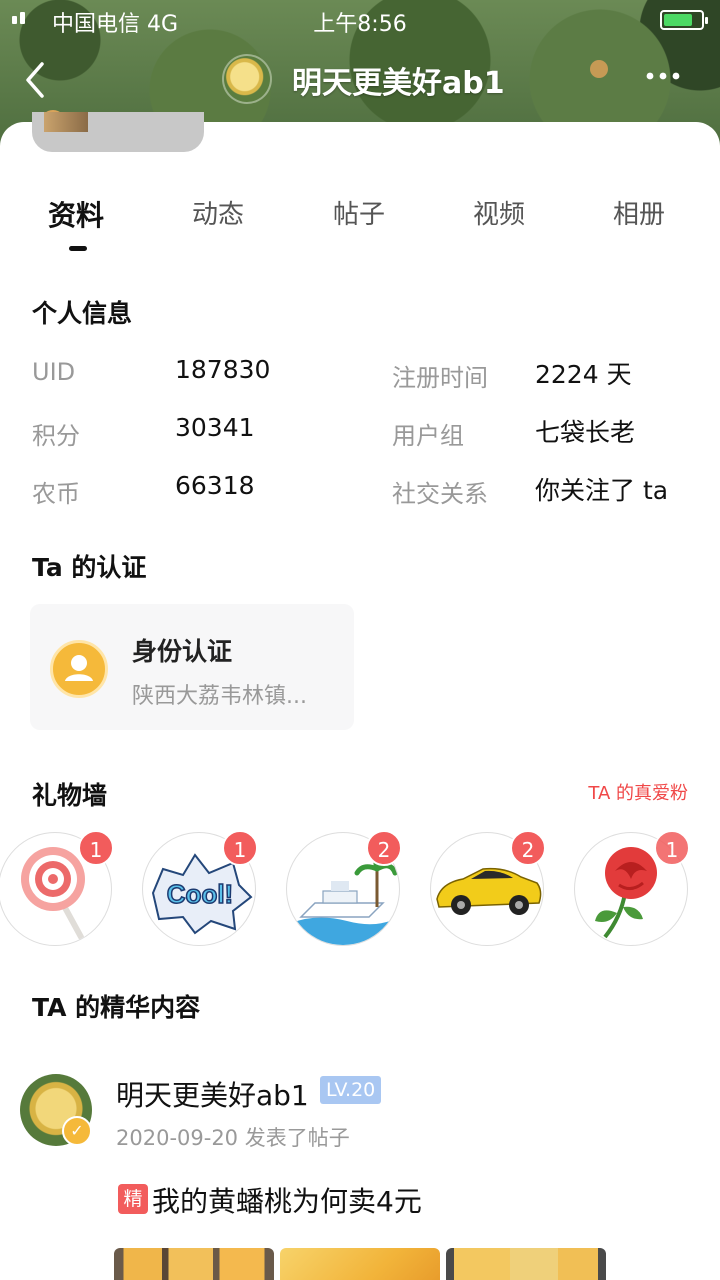 The width and height of the screenshot is (720, 1280). Describe the element at coordinates (233, 1138) in the screenshot. I see `post-meta: 2020-09-20 发表了帖子` at that location.